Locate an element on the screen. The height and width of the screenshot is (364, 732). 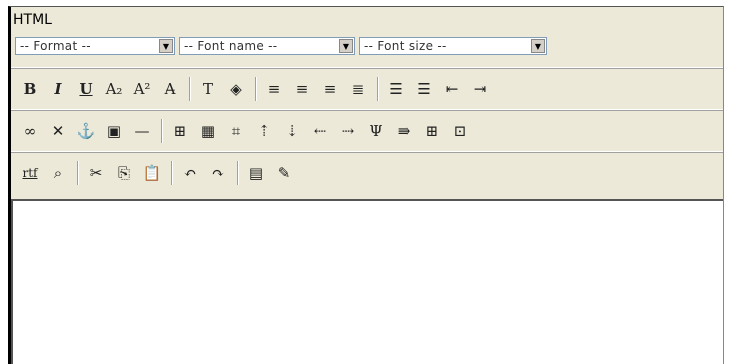
horizontal-rule-button: — is located at coordinates (142, 131).